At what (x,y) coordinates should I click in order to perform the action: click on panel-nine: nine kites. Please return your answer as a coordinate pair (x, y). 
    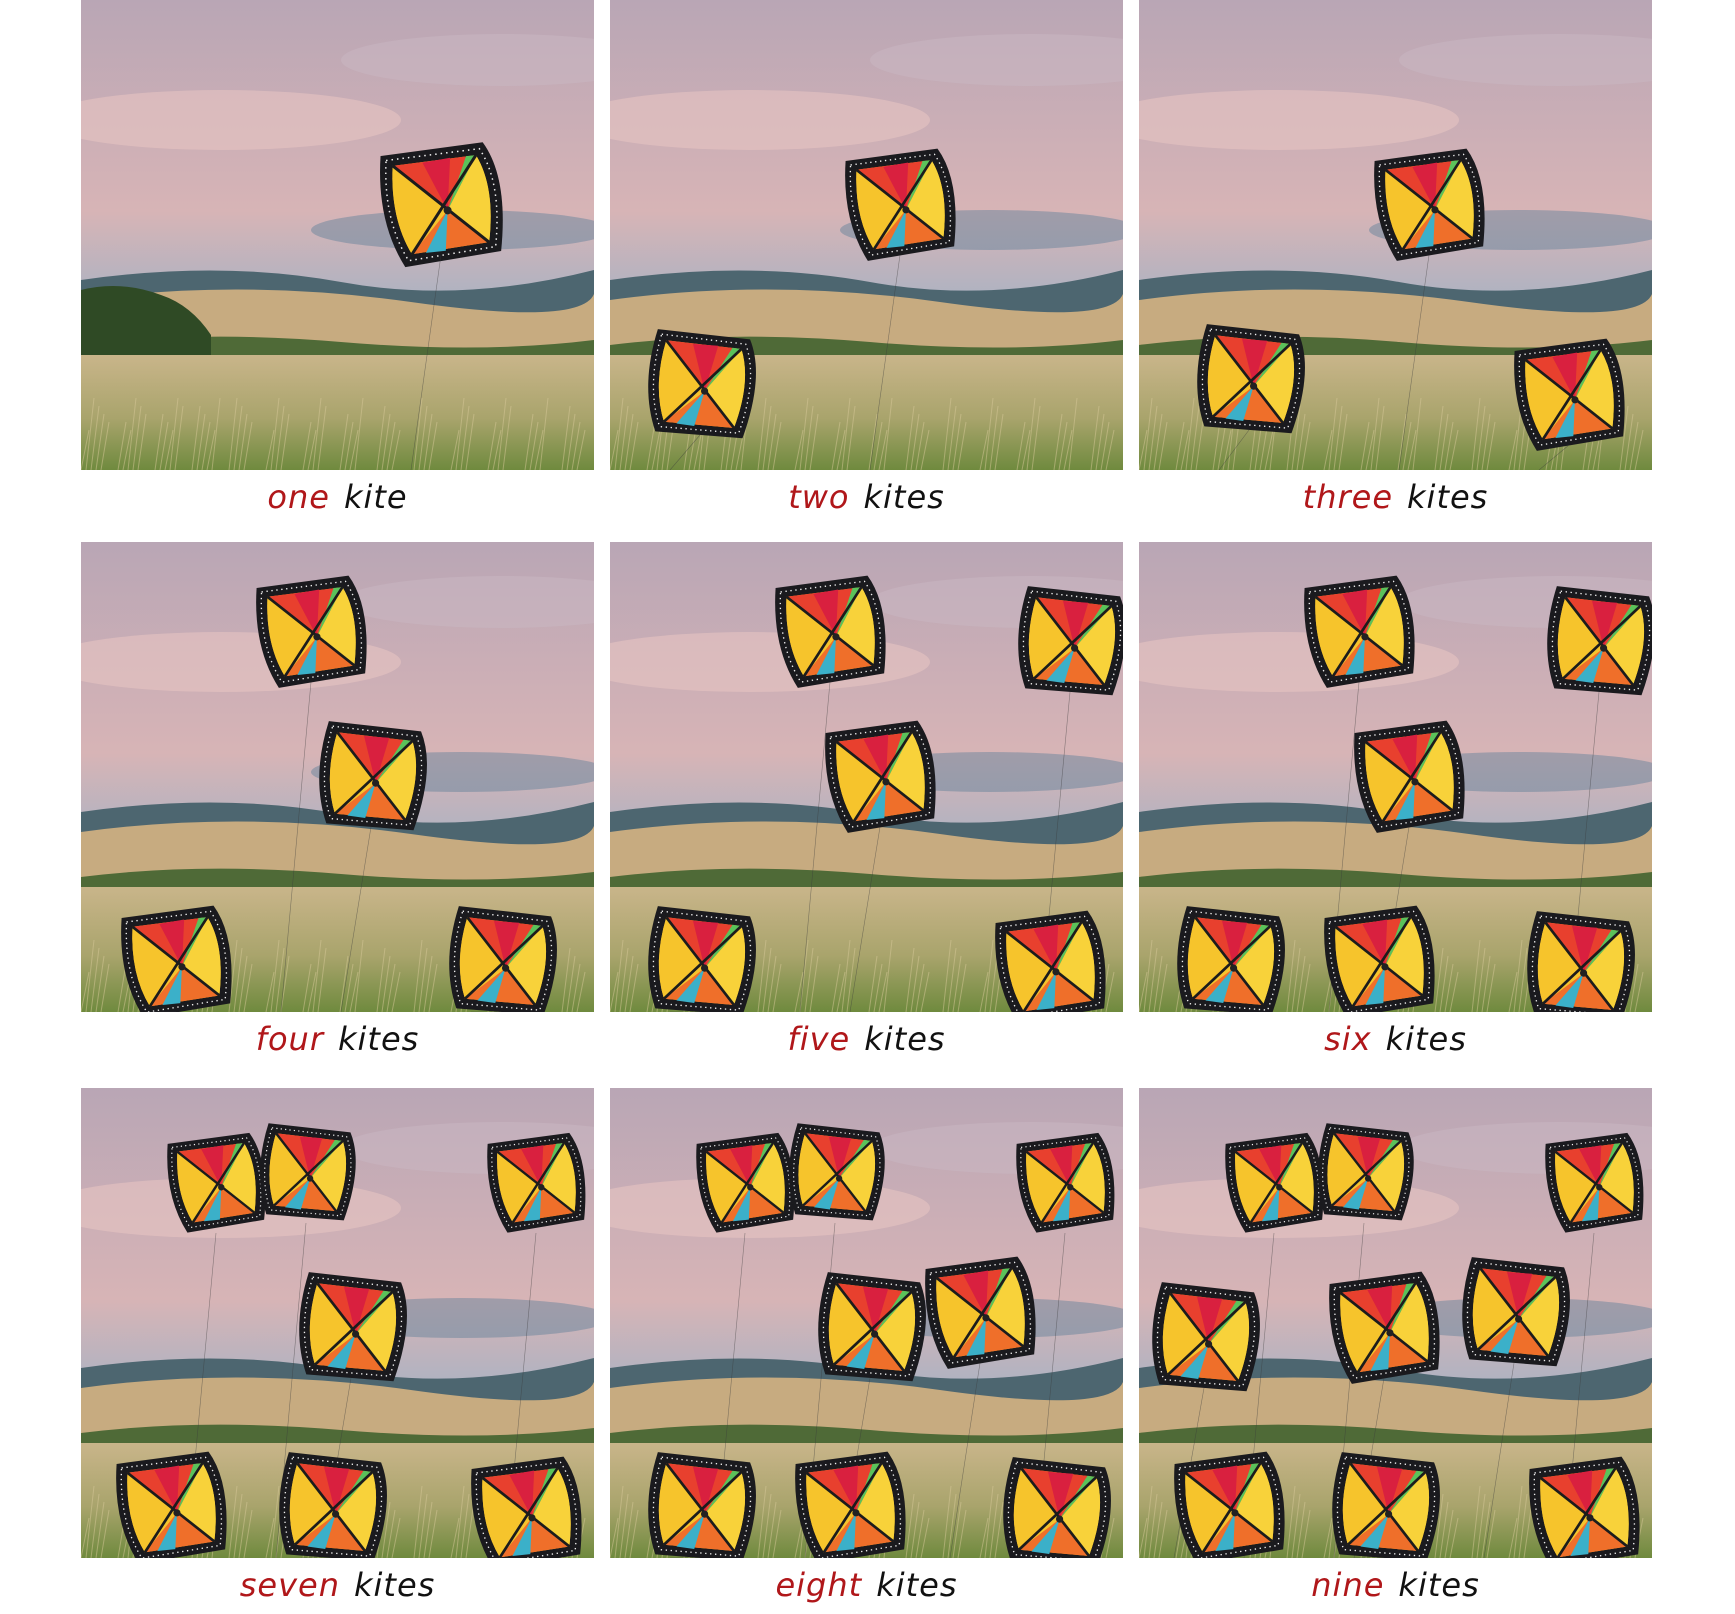
    Looking at the image, I should click on (1395, 1346).